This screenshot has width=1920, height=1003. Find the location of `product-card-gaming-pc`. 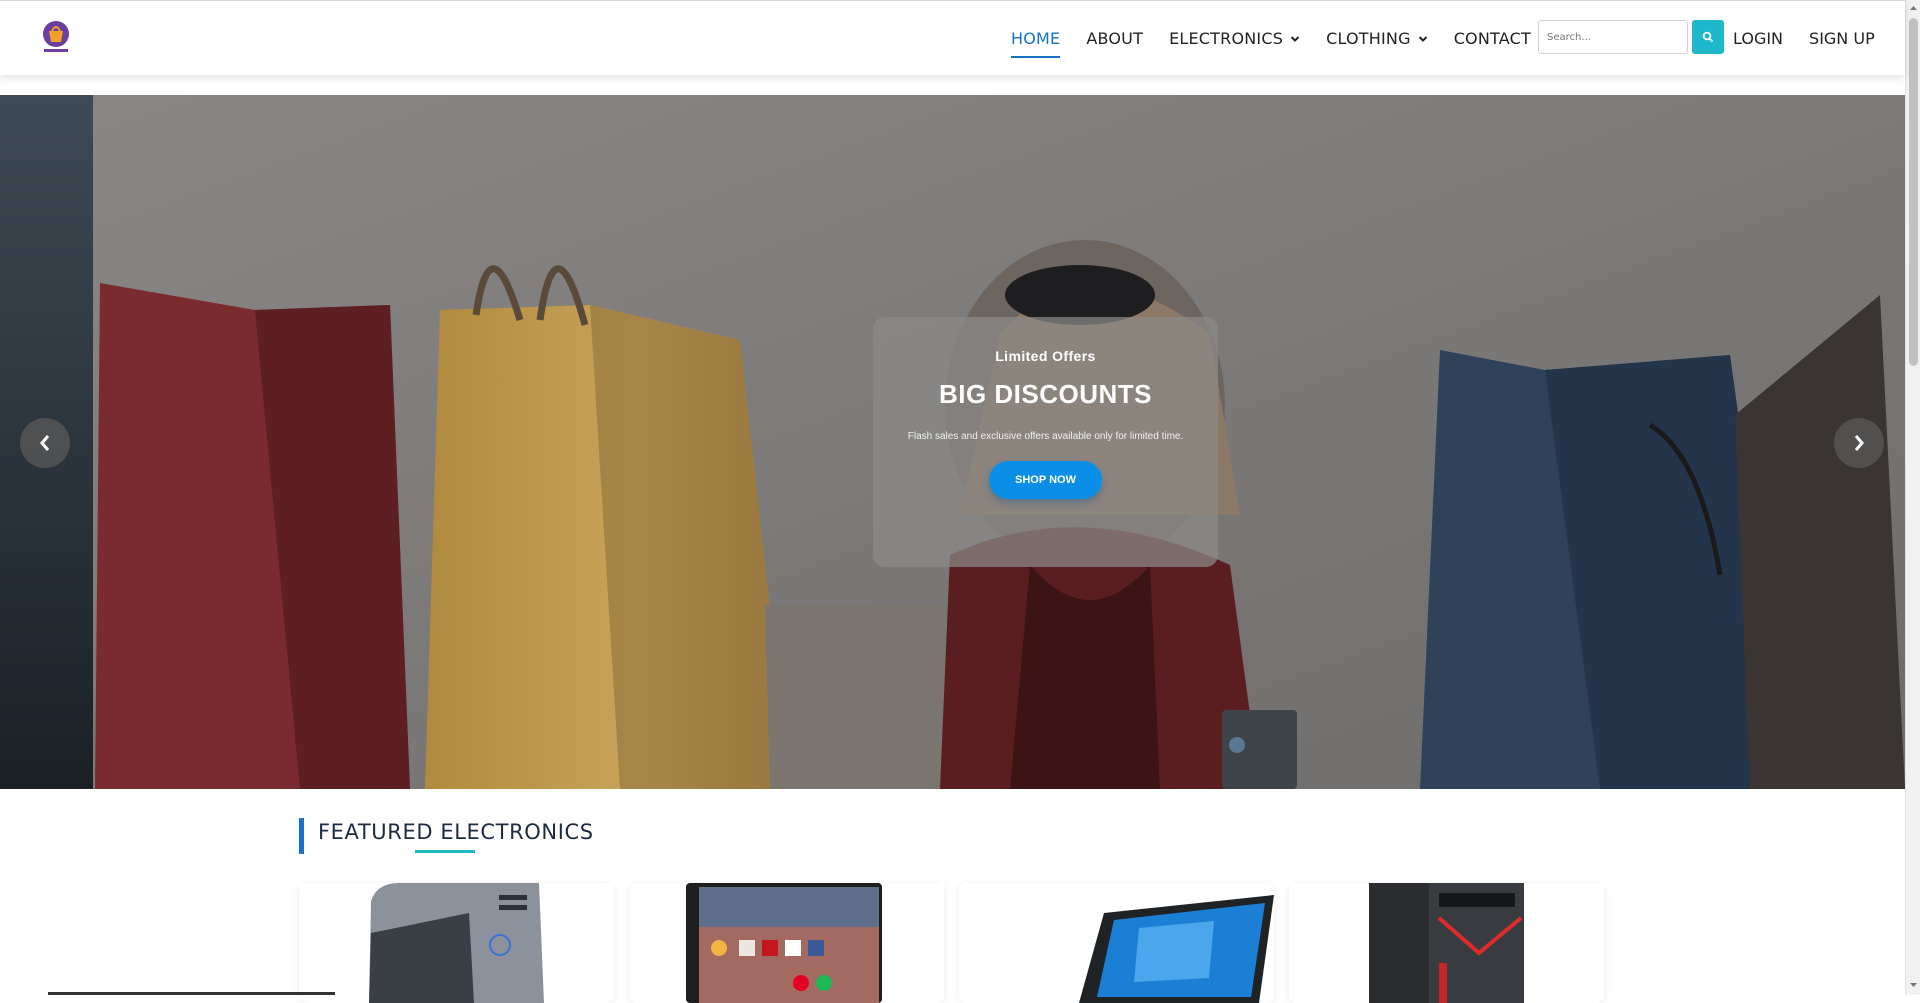

product-card-gaming-pc is located at coordinates (1446, 943).